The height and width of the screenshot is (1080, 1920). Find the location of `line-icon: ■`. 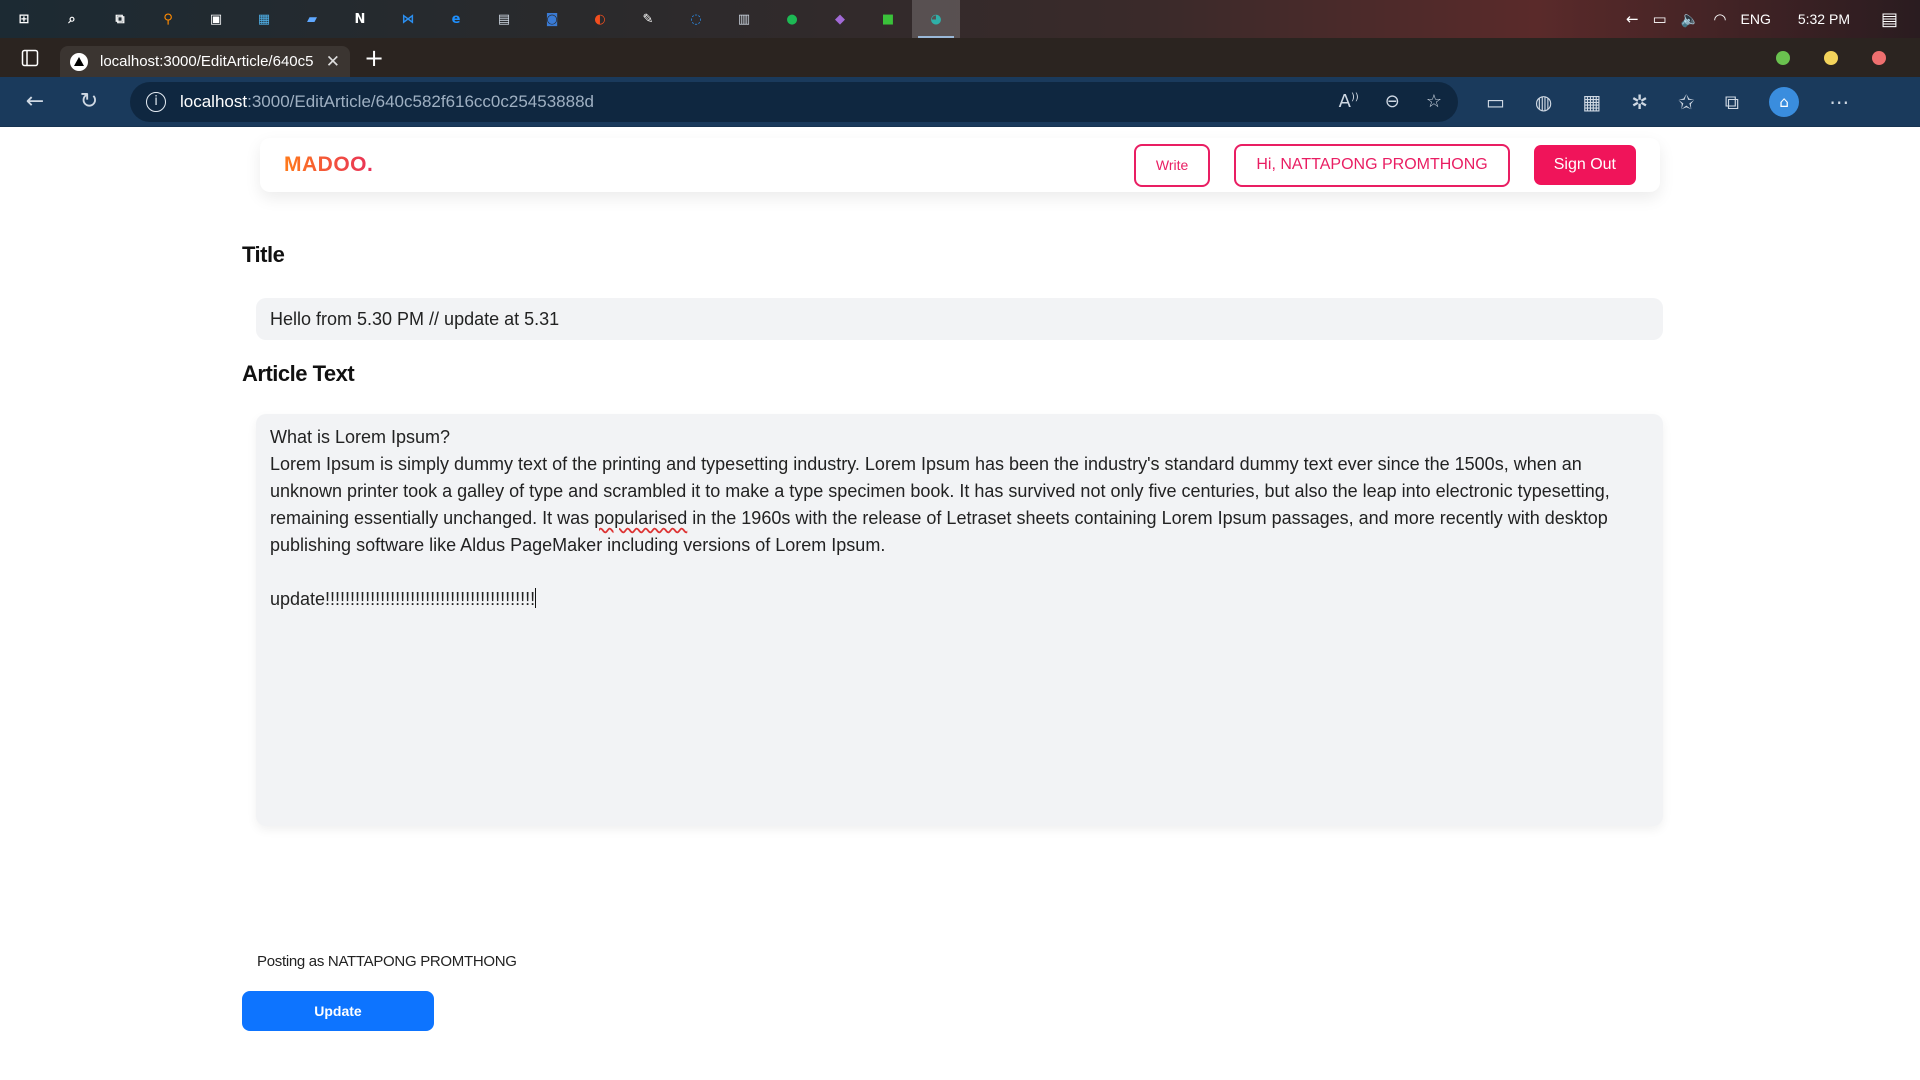

line-icon: ■ is located at coordinates (888, 19).